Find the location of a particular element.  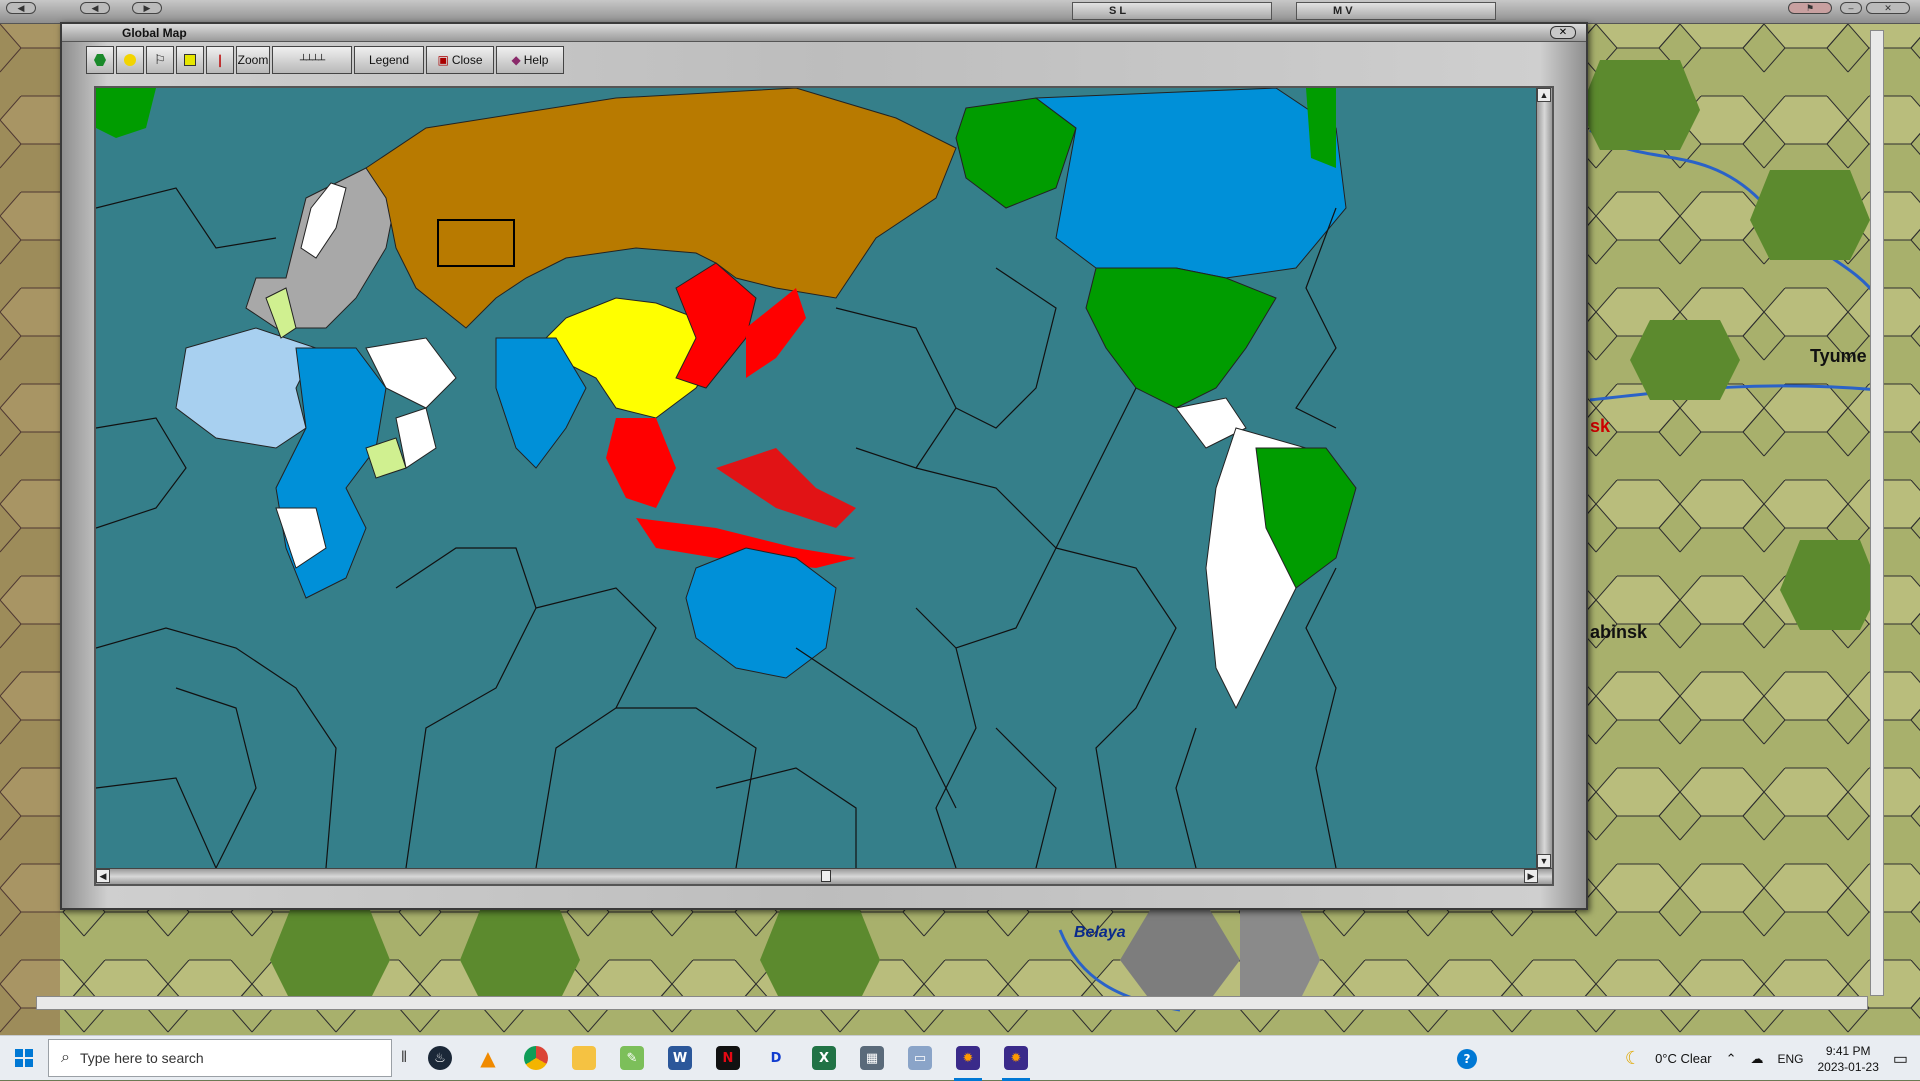

taskbar-app-chrome is located at coordinates (536, 1058).